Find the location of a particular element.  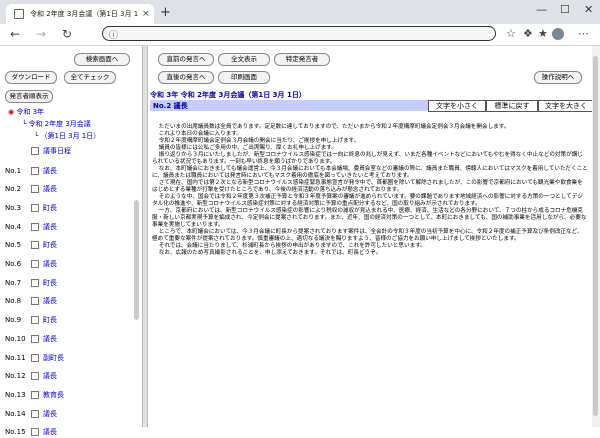

maximize-icon: ☐ is located at coordinates (565, 9).